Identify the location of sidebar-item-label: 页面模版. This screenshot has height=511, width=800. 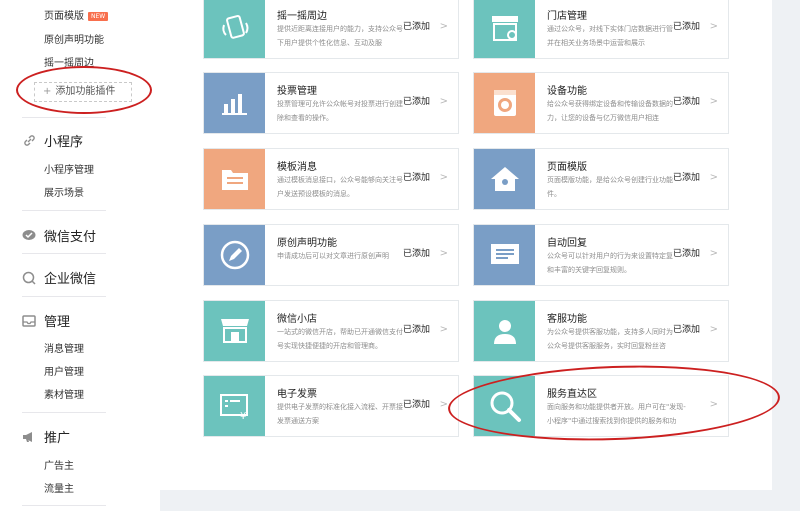
(64, 16).